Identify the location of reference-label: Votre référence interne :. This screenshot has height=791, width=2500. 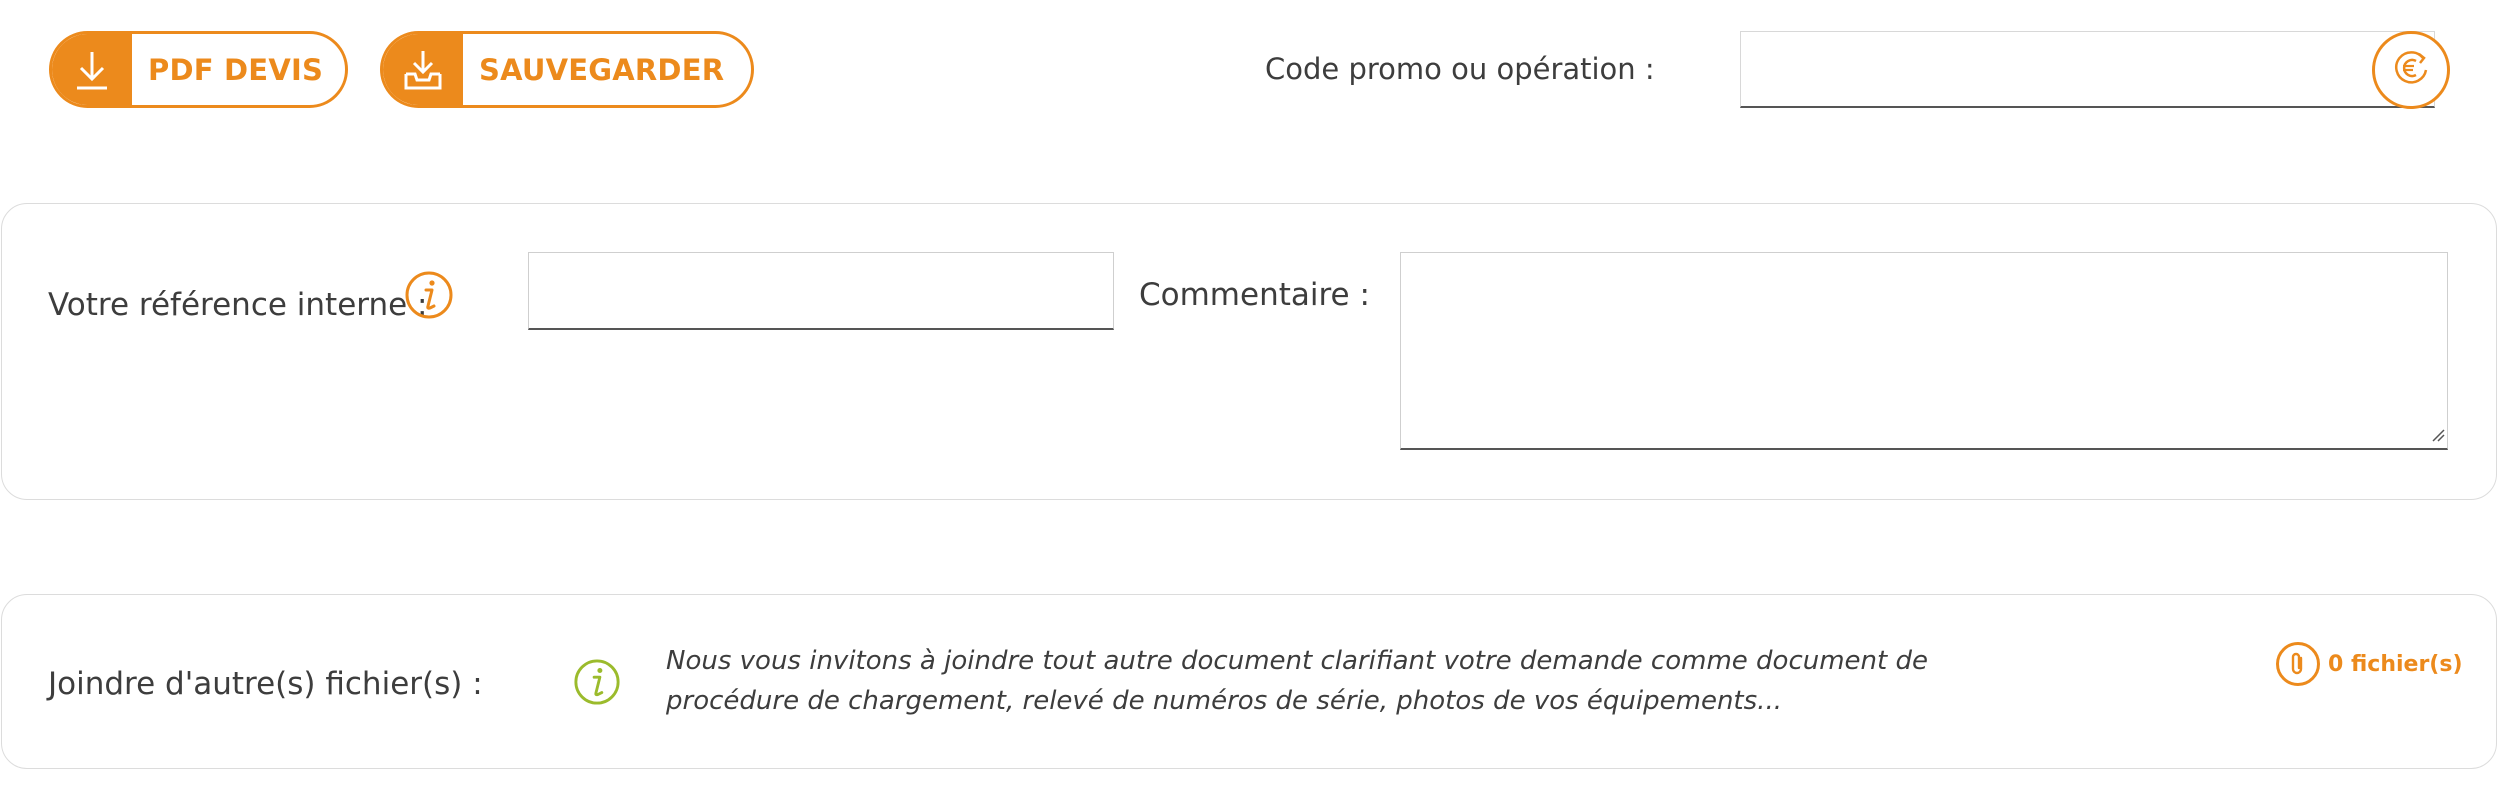
(238, 305).